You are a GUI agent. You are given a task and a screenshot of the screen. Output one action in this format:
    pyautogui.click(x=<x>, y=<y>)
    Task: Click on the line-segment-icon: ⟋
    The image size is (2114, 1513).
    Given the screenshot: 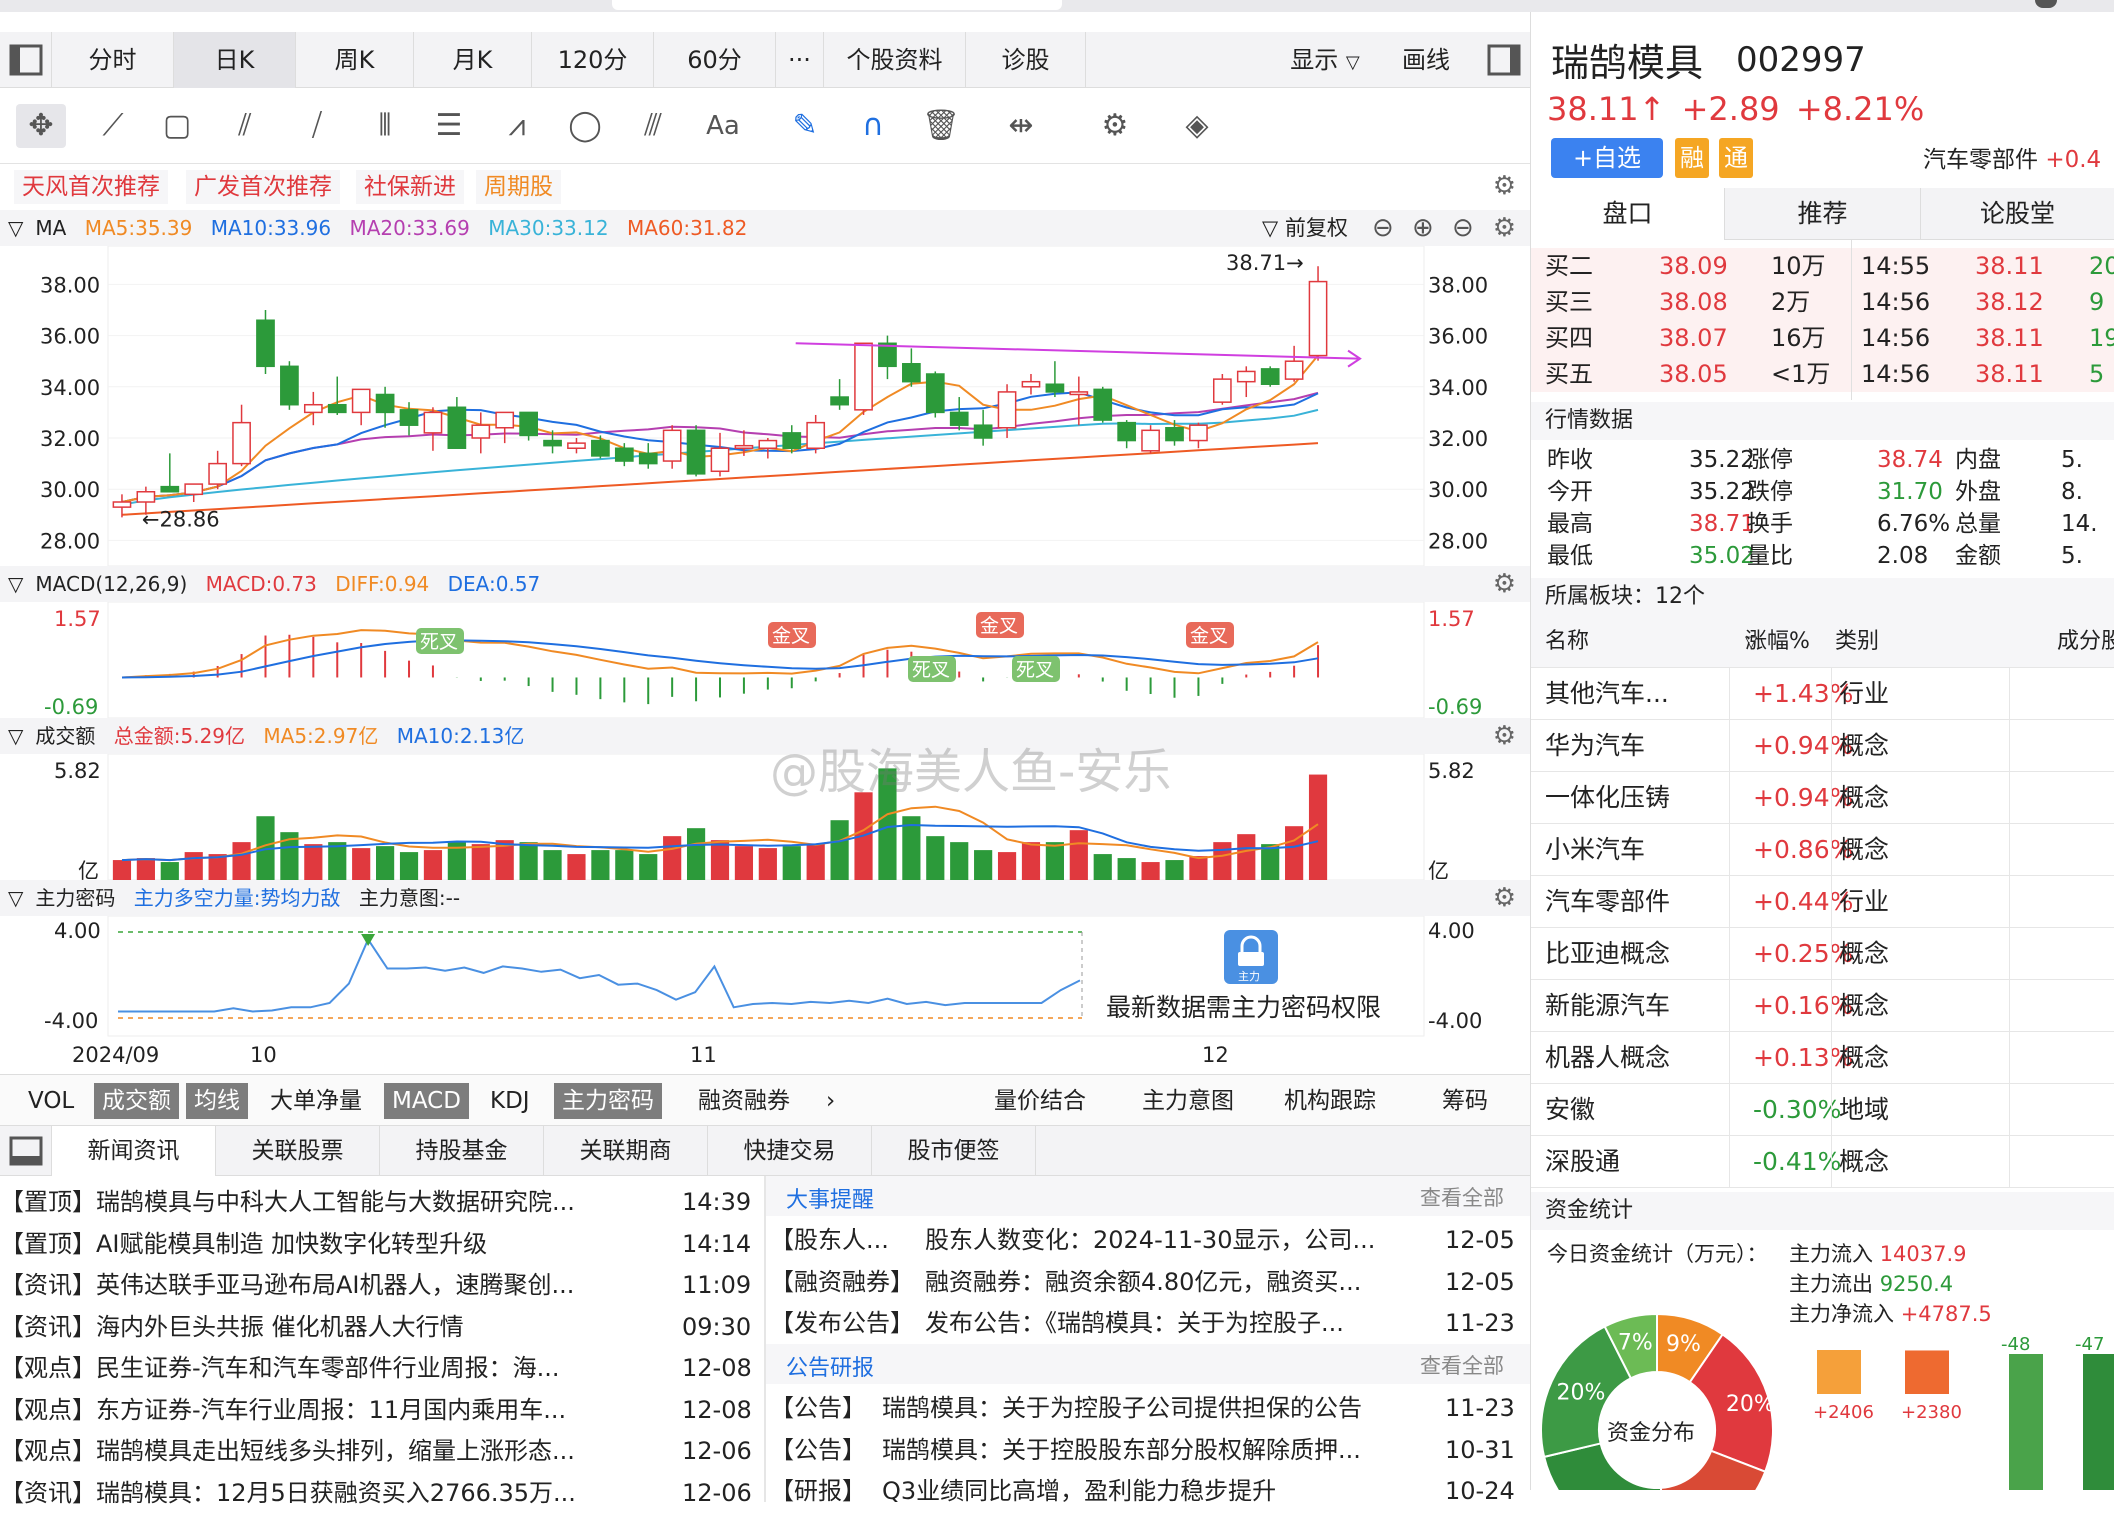 What is the action you would take?
    pyautogui.click(x=113, y=126)
    